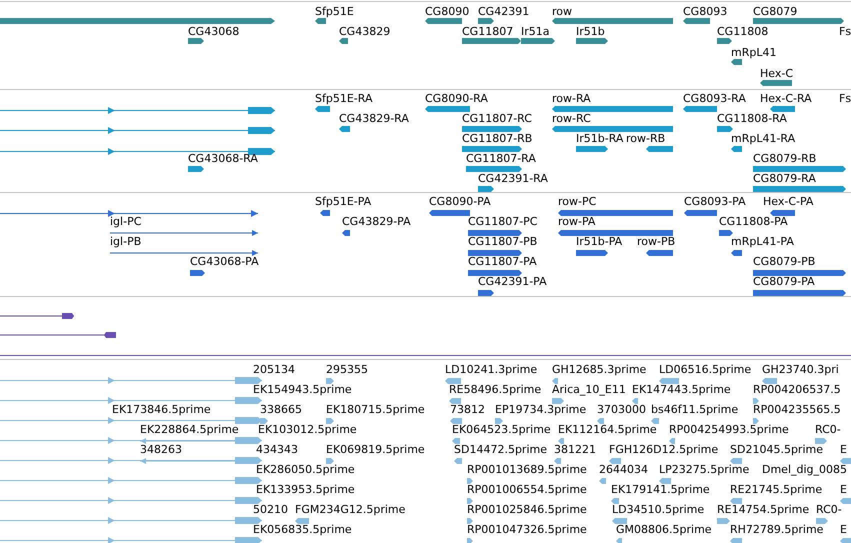  I want to click on feature-label: RP001006554.5prime, so click(527, 489).